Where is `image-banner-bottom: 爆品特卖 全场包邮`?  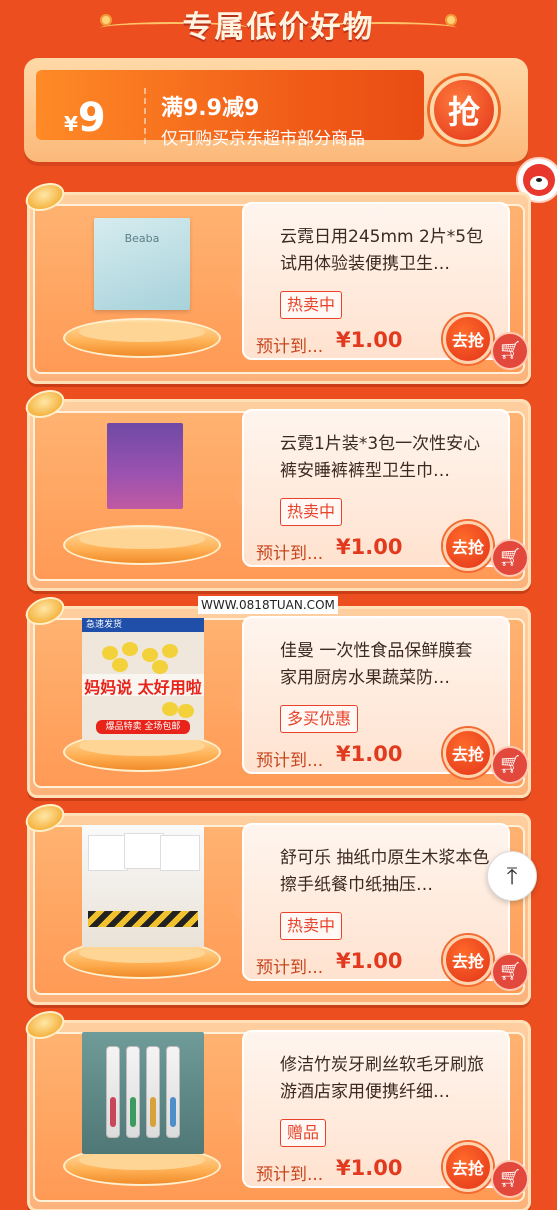
image-banner-bottom: 爆品特卖 全场包邮 is located at coordinates (143, 727).